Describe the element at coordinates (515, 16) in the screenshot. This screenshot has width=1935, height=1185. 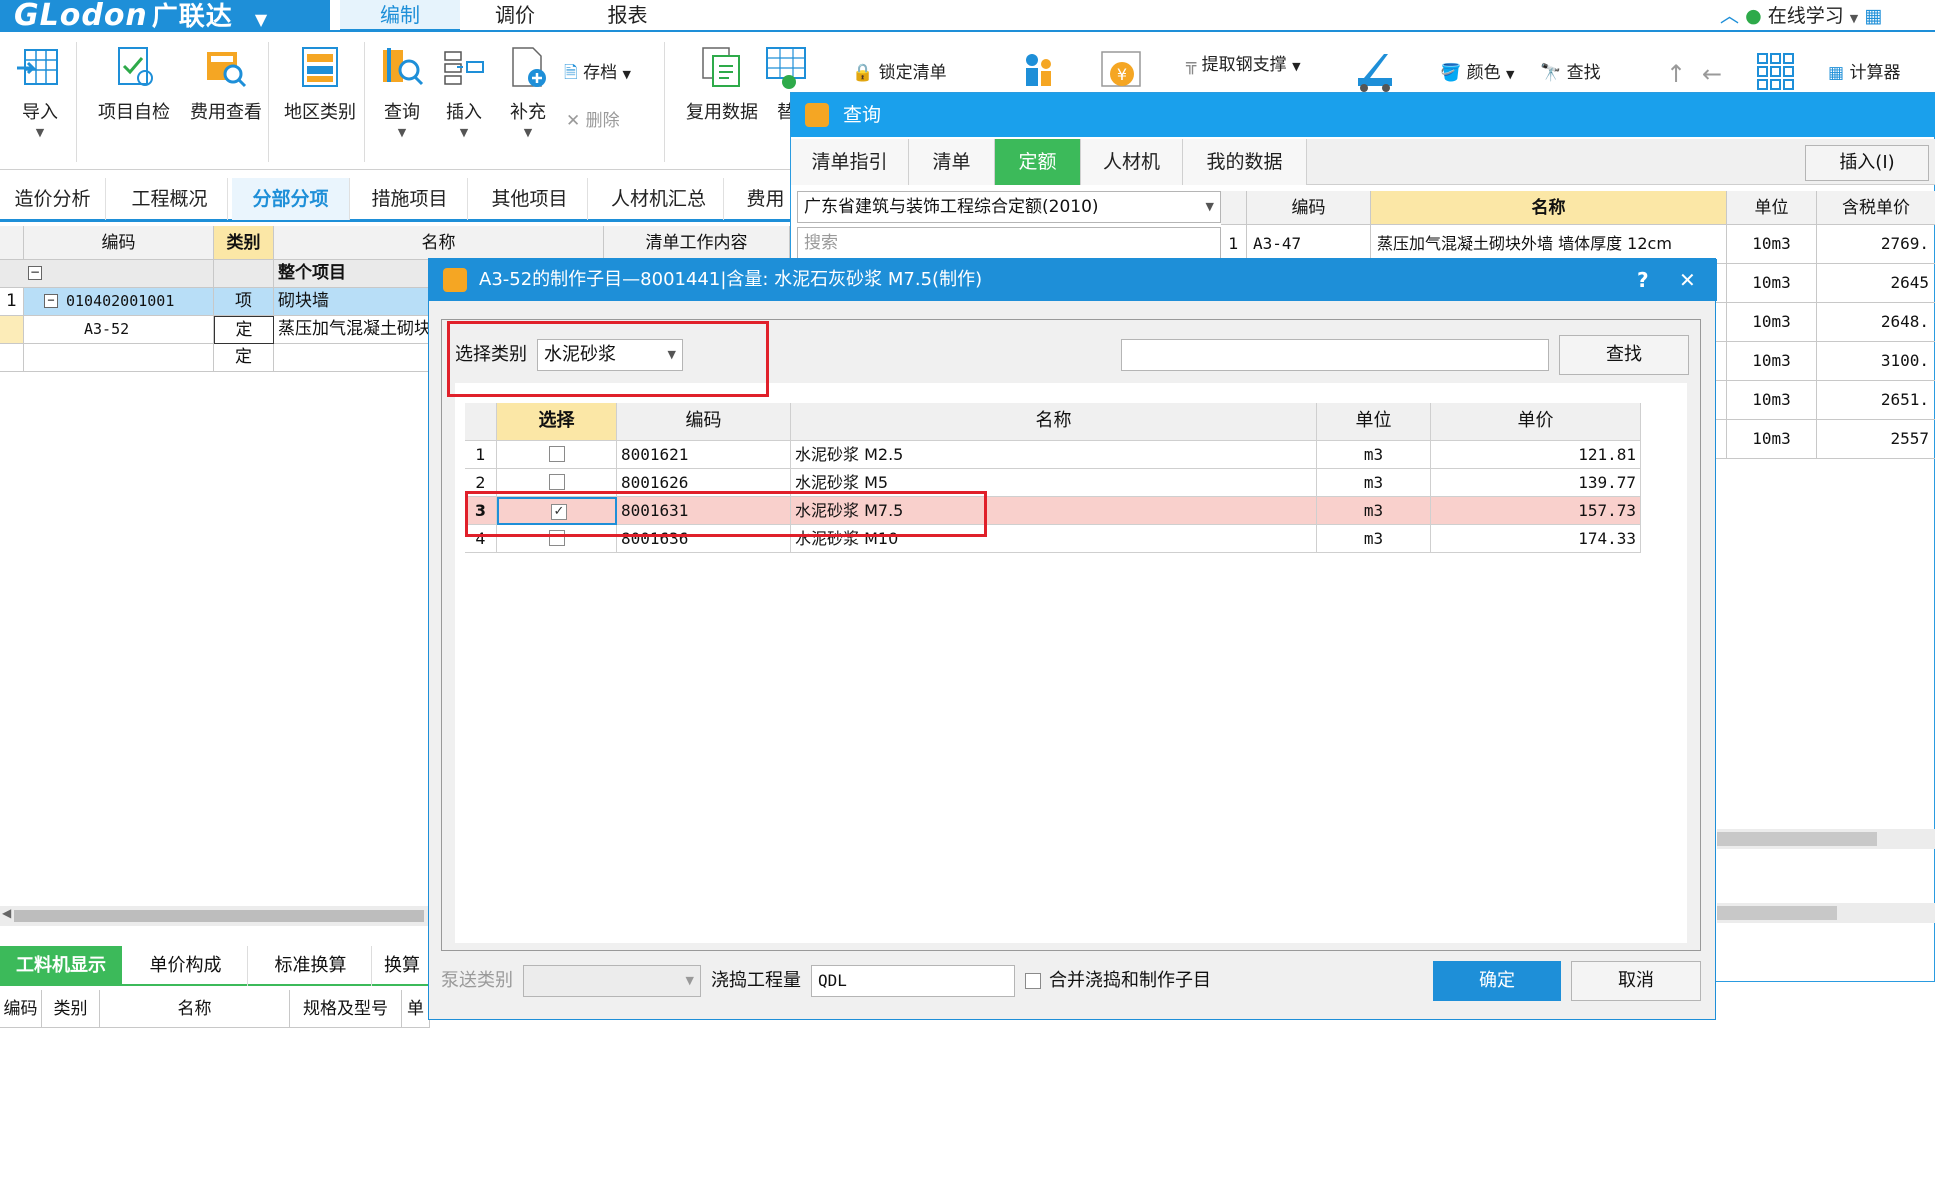
I see `menu-tab-adjust-price: 调价` at that location.